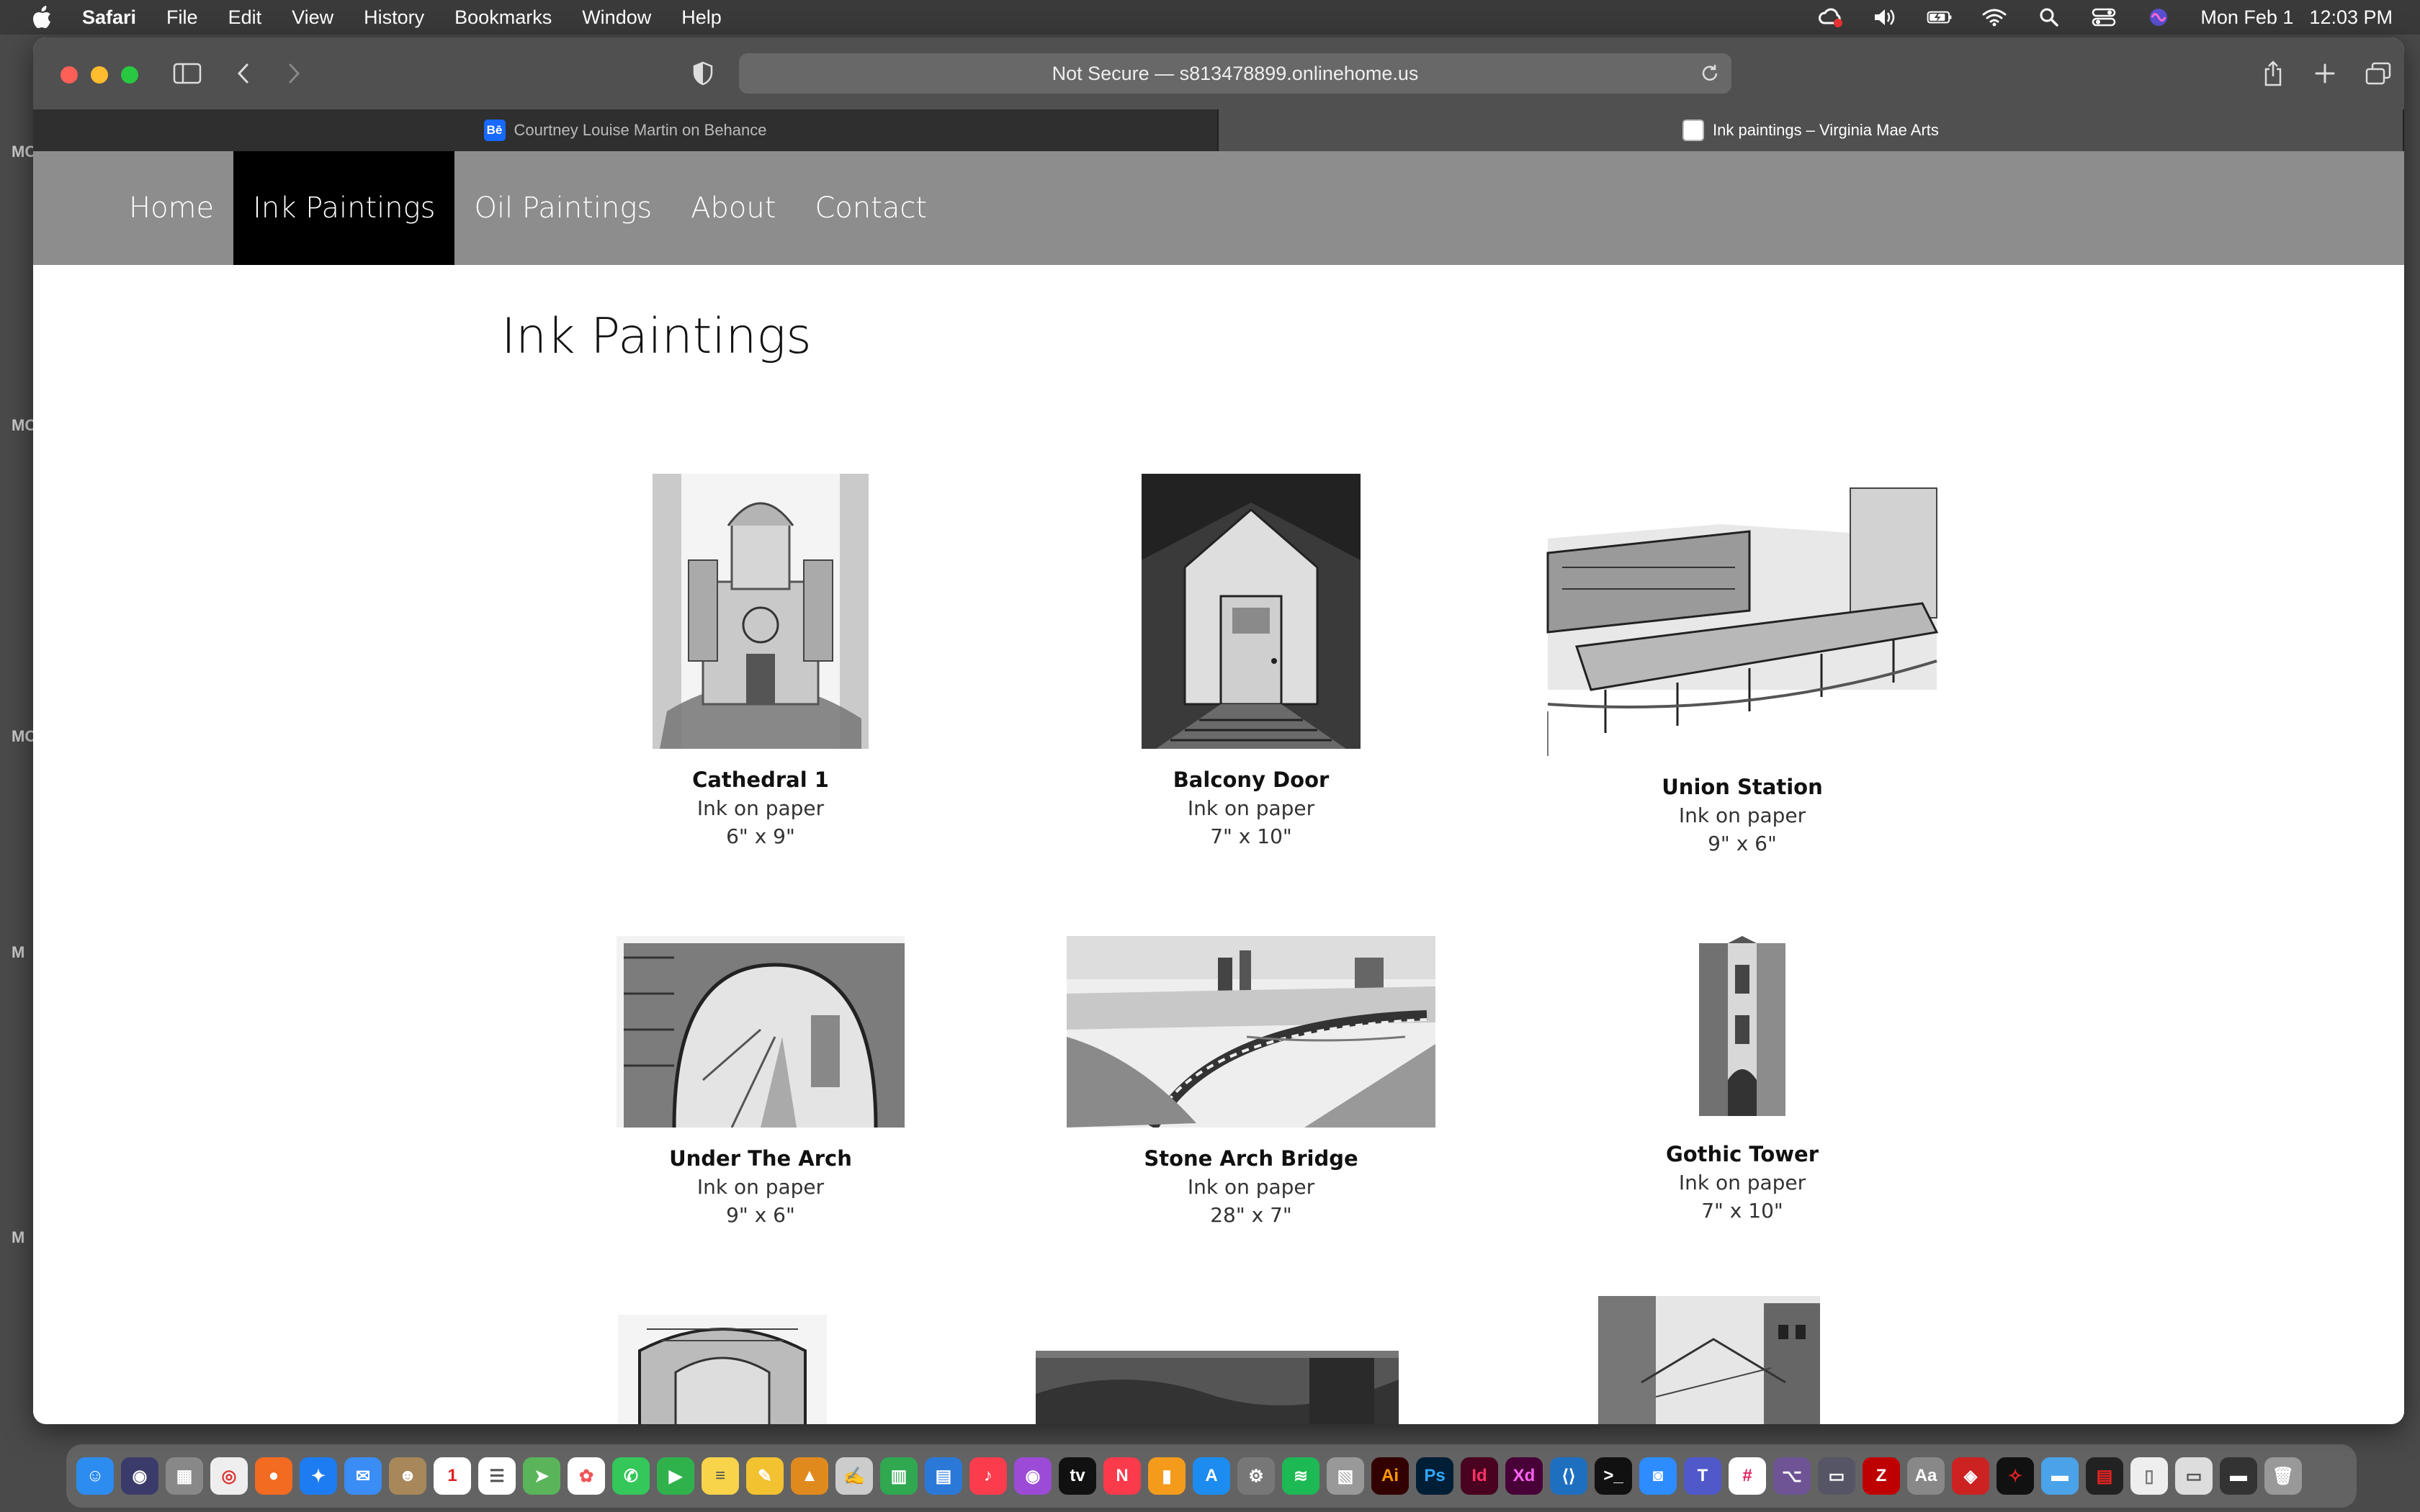 This screenshot has height=1512, width=2420. I want to click on zoom-icon: ◙, so click(1658, 1476).